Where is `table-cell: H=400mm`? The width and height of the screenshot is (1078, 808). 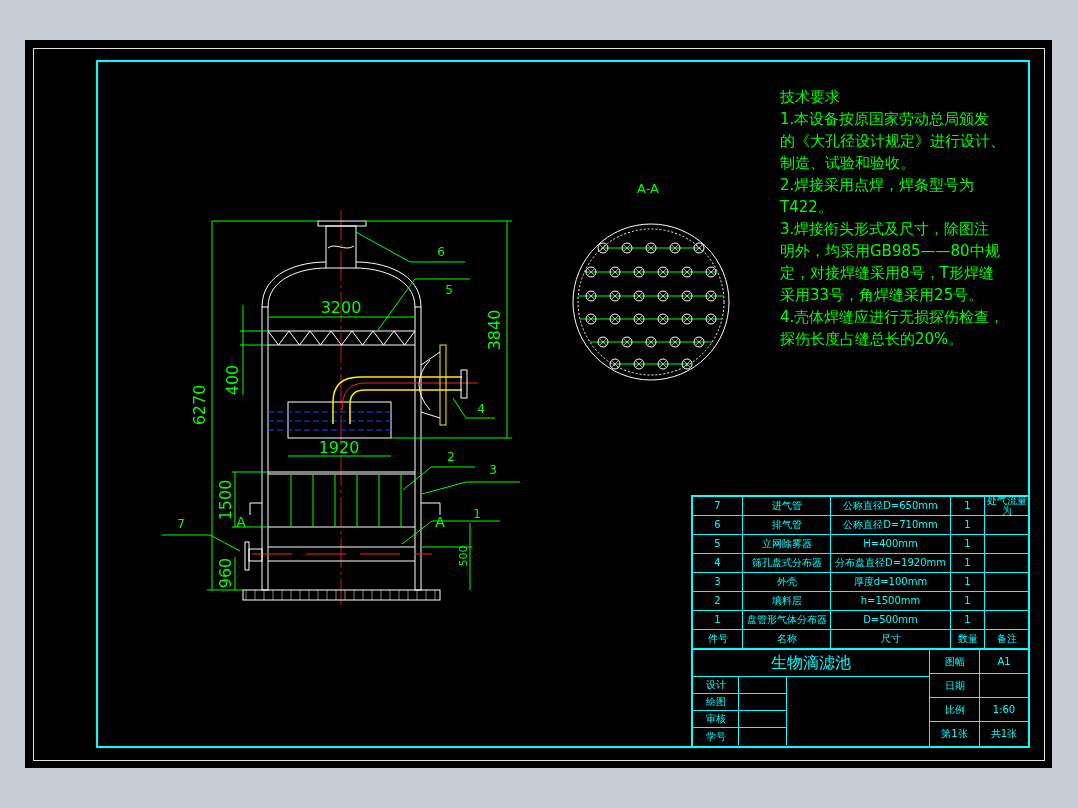 table-cell: H=400mm is located at coordinates (890, 544).